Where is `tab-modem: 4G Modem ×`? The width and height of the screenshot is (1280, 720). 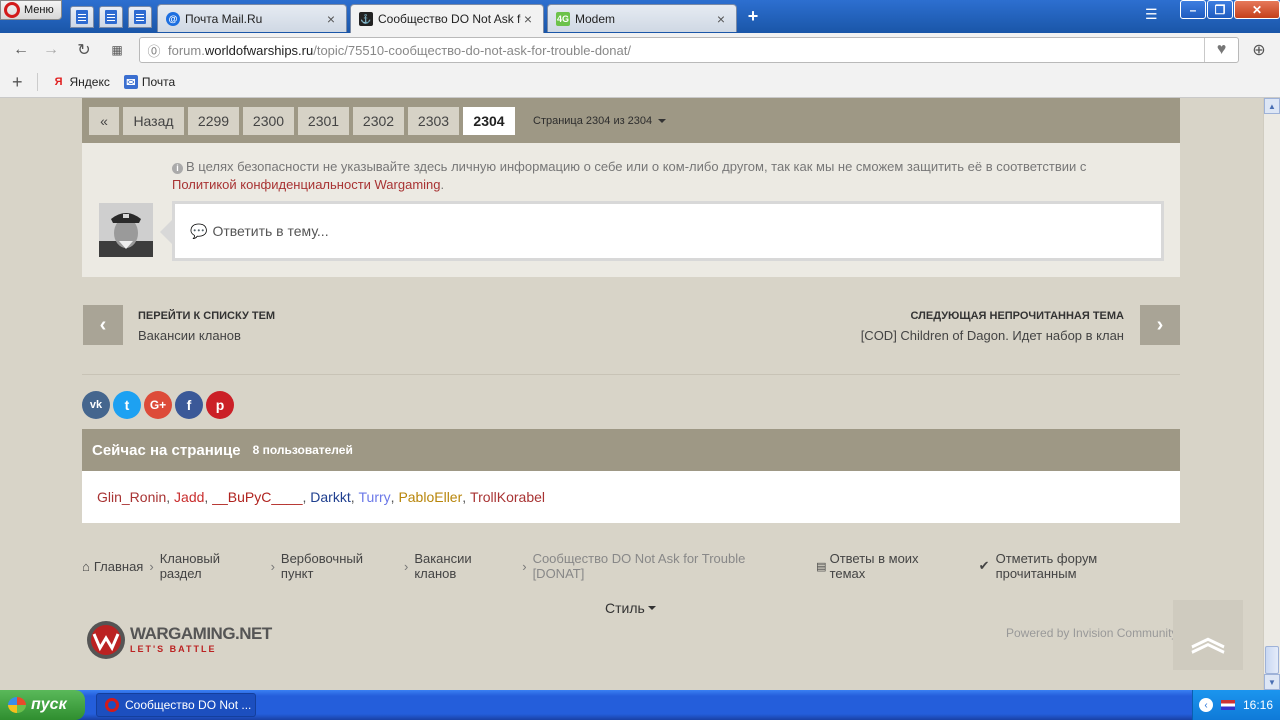
tab-modem: 4G Modem × is located at coordinates (642, 18).